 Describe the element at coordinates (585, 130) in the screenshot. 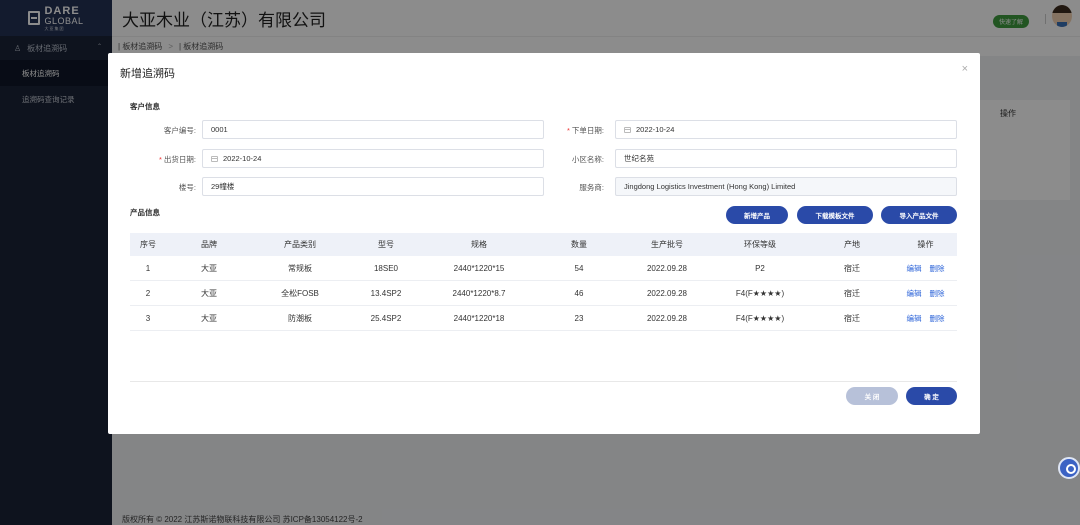

I see `order-date-label: * 下单日期:` at that location.